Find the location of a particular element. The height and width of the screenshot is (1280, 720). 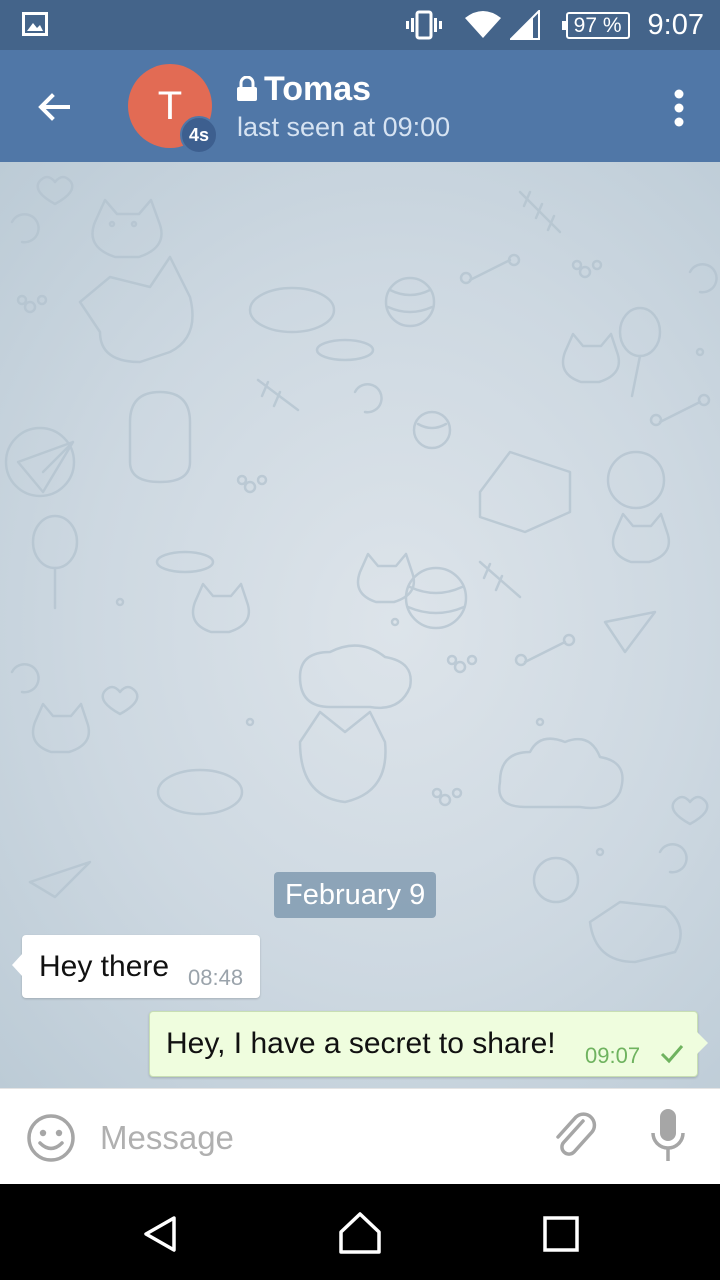

message-text: Hey, I have a secret to share! is located at coordinates (361, 1043).